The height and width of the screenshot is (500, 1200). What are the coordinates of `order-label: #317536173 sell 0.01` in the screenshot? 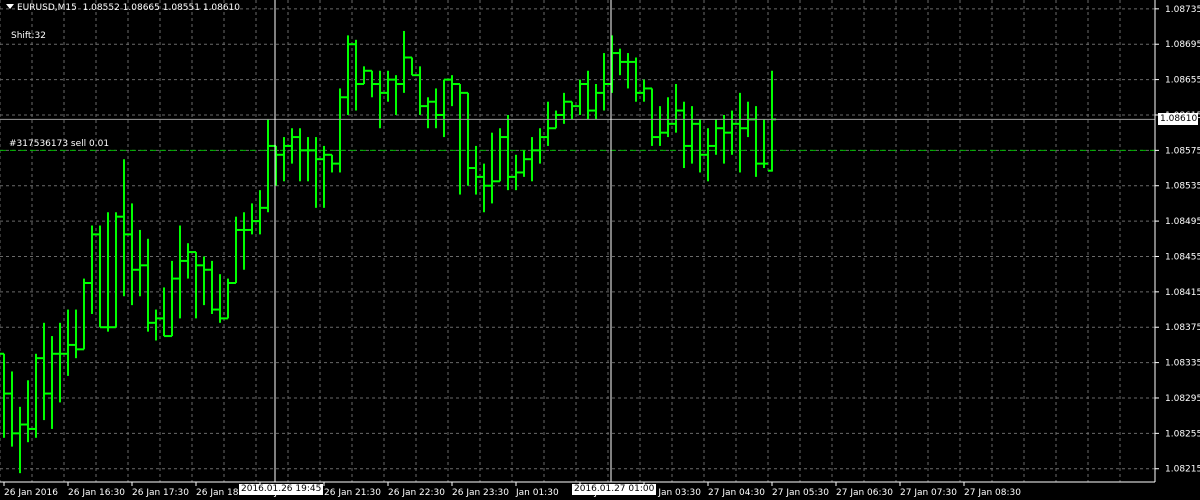 It's located at (59, 144).